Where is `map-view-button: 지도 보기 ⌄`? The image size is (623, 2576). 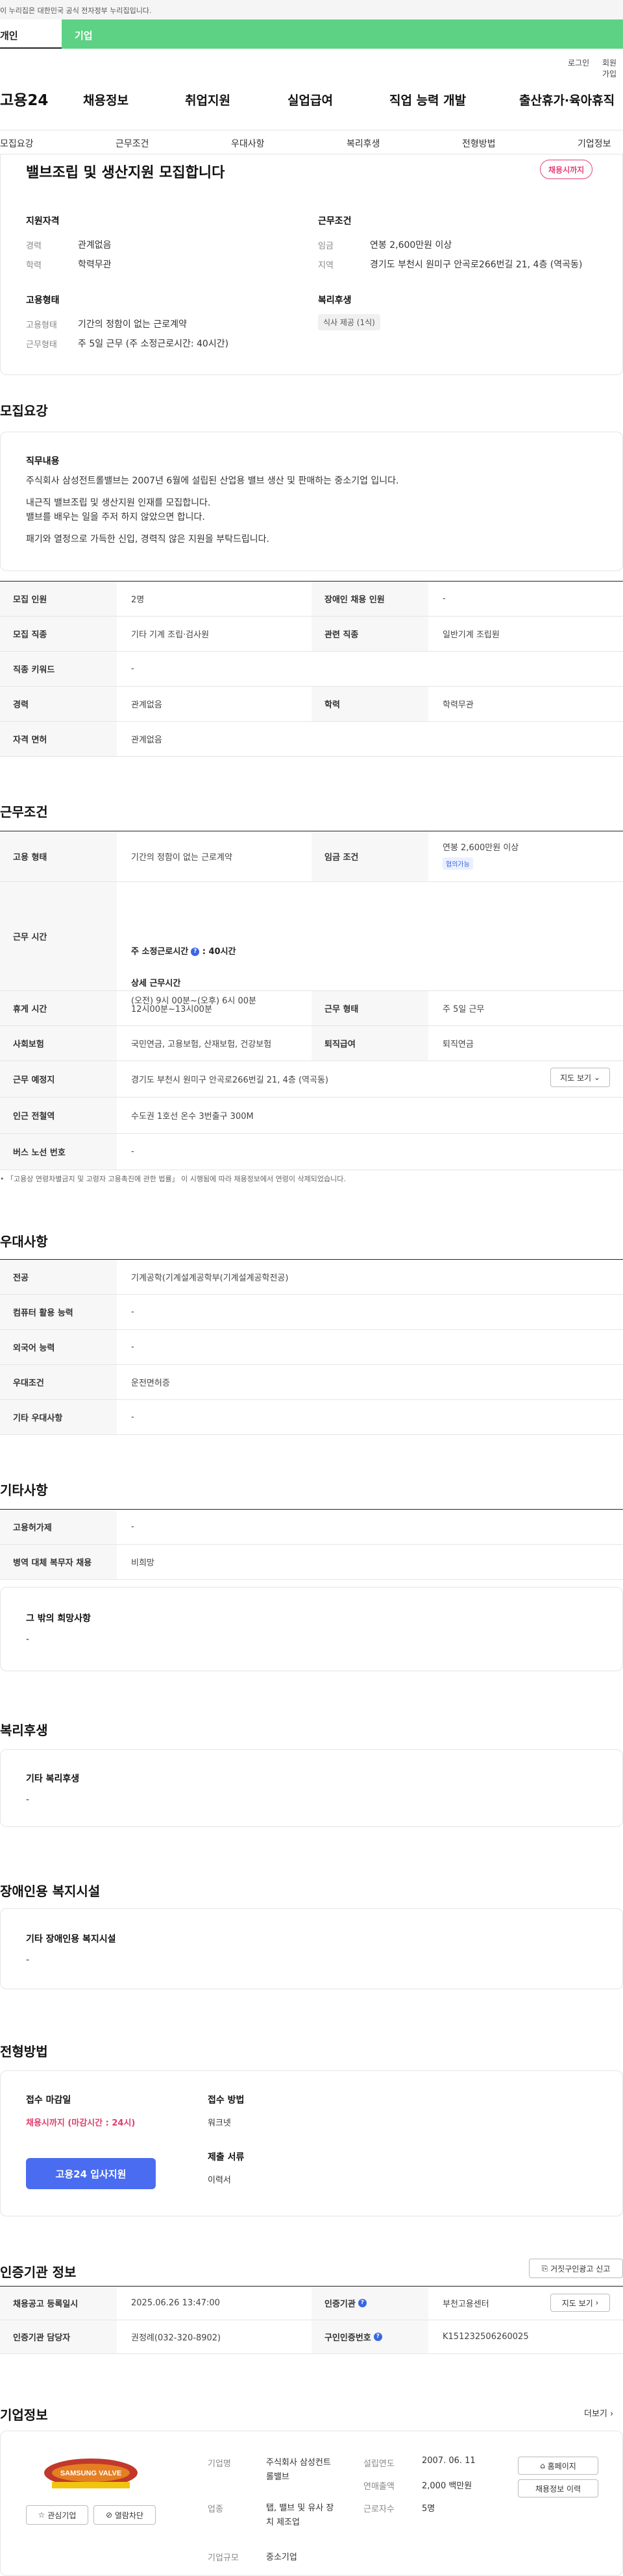 map-view-button: 지도 보기 ⌄ is located at coordinates (580, 1077).